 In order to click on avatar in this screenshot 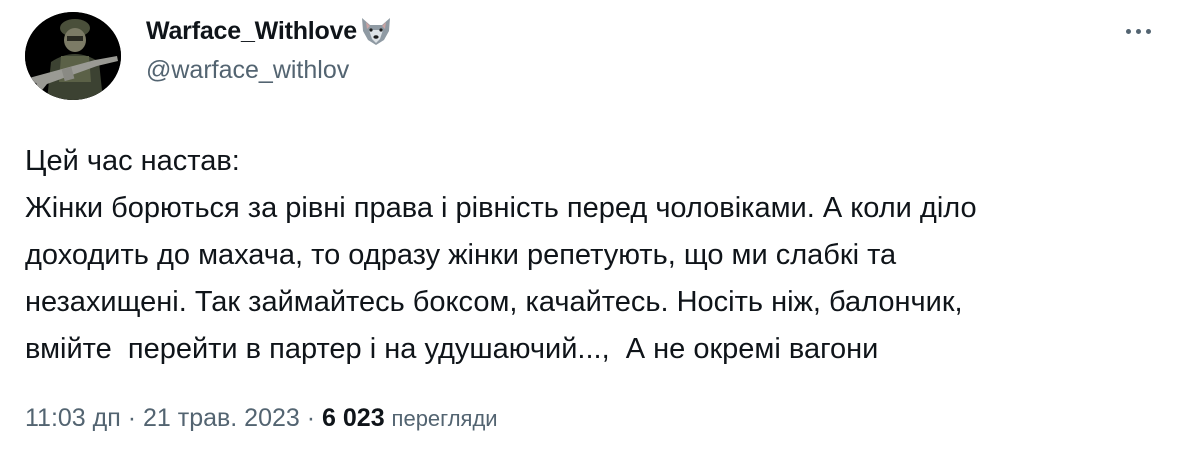, I will do `click(73, 56)`.